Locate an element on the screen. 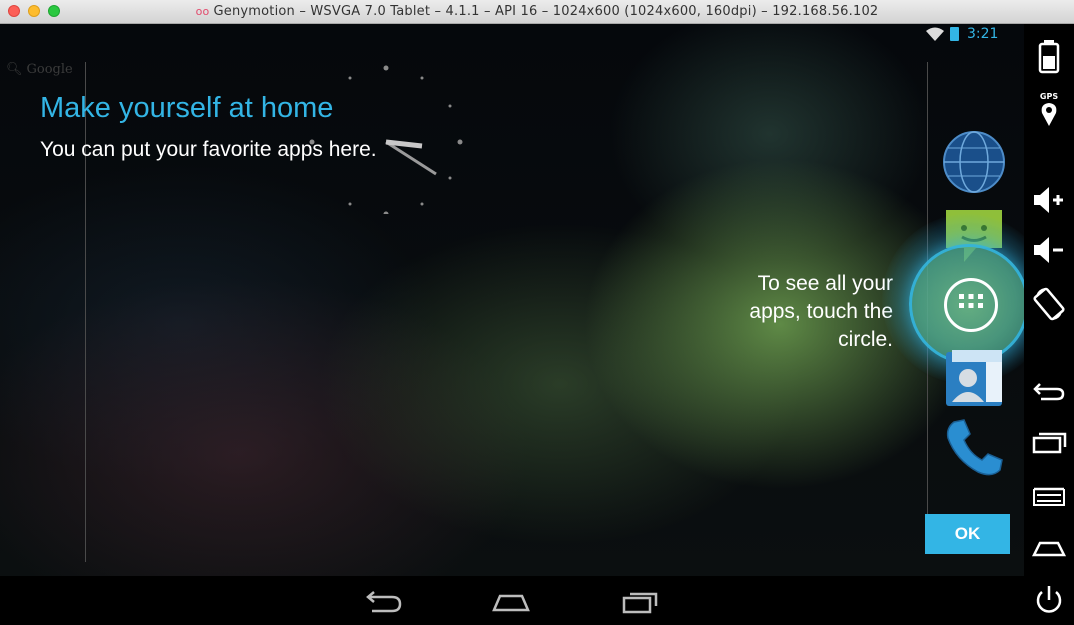  gps-button: GPS is located at coordinates (1049, 110).